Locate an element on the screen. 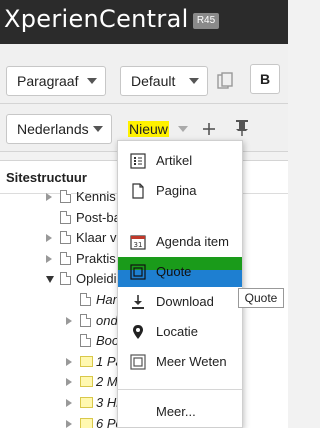  panel-title: Sitestructuur is located at coordinates (46, 177).